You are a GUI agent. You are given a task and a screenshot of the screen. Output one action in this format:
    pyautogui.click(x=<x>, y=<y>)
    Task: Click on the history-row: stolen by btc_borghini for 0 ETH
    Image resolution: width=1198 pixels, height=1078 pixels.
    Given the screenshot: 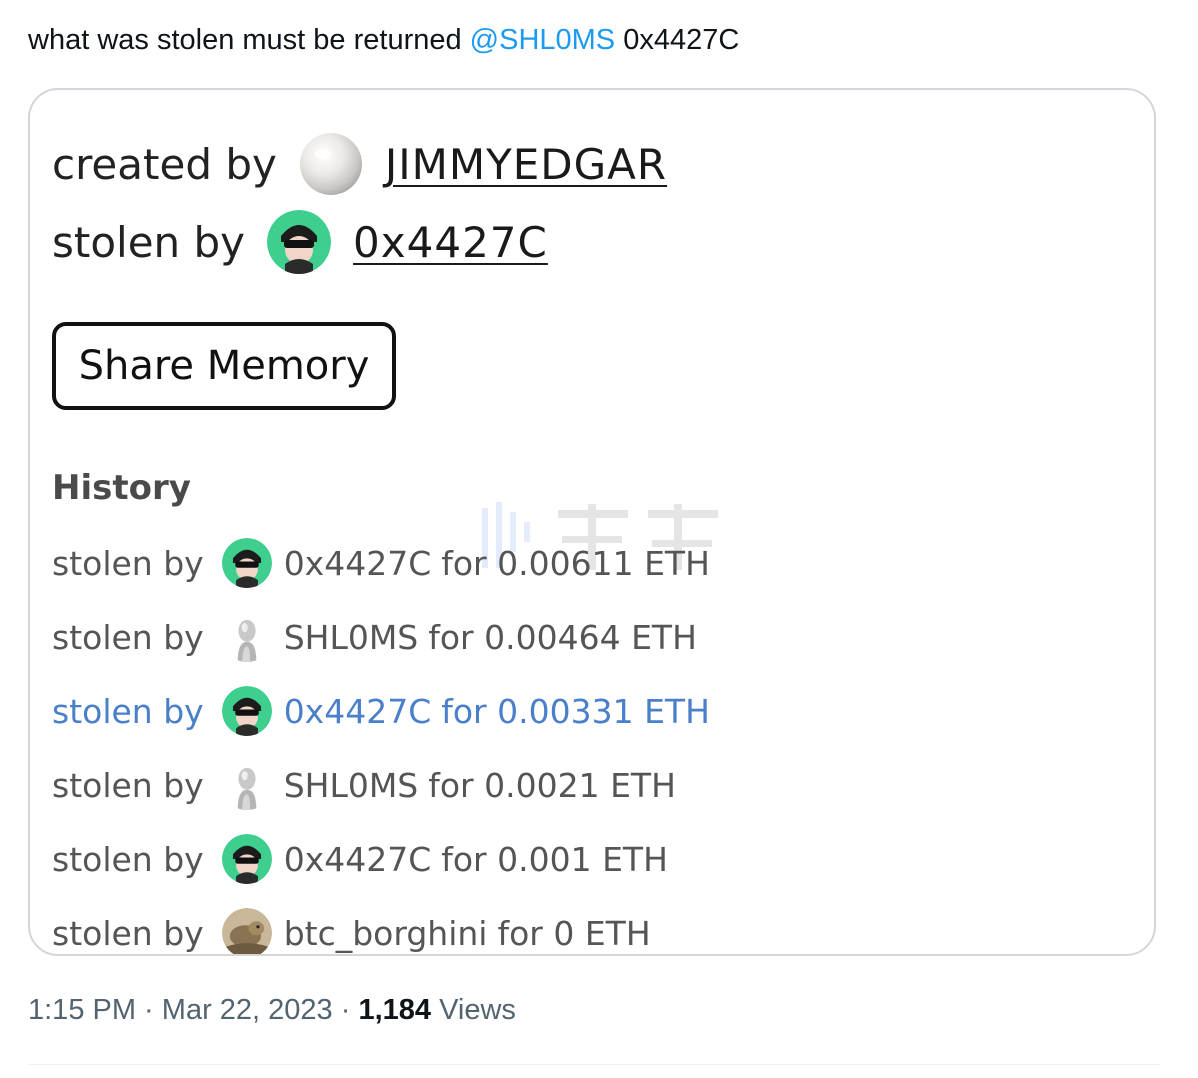 What is the action you would take?
    pyautogui.click(x=351, y=931)
    